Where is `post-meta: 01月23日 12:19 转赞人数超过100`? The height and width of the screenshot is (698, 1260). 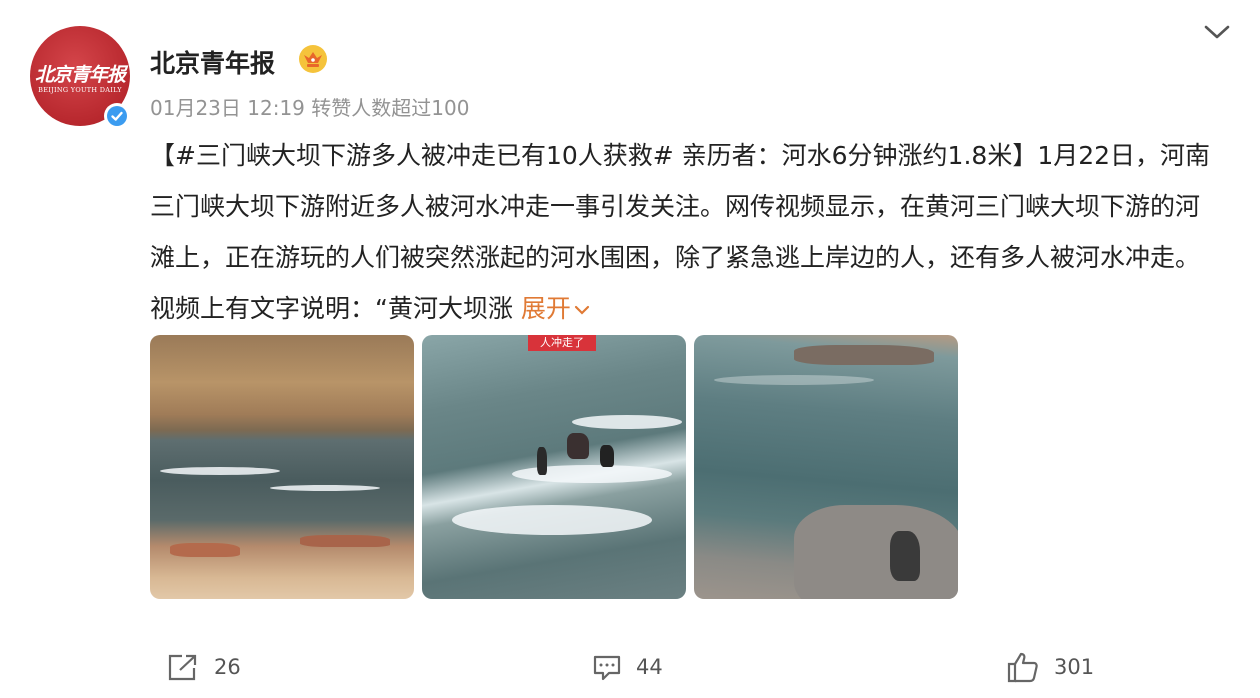 post-meta: 01月23日 12:19 转赞人数超过100 is located at coordinates (309, 106).